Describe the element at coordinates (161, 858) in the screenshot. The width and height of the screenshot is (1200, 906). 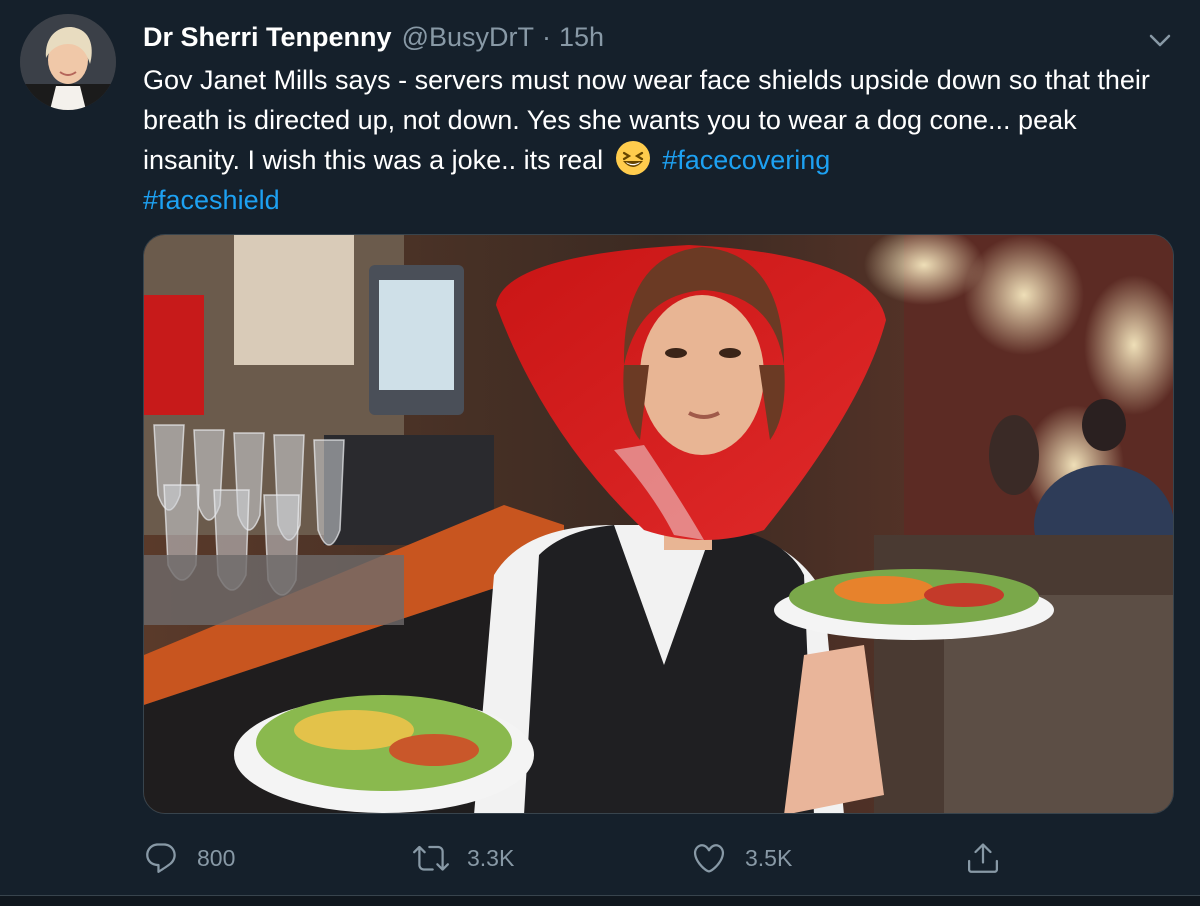
I see `reply-icon` at that location.